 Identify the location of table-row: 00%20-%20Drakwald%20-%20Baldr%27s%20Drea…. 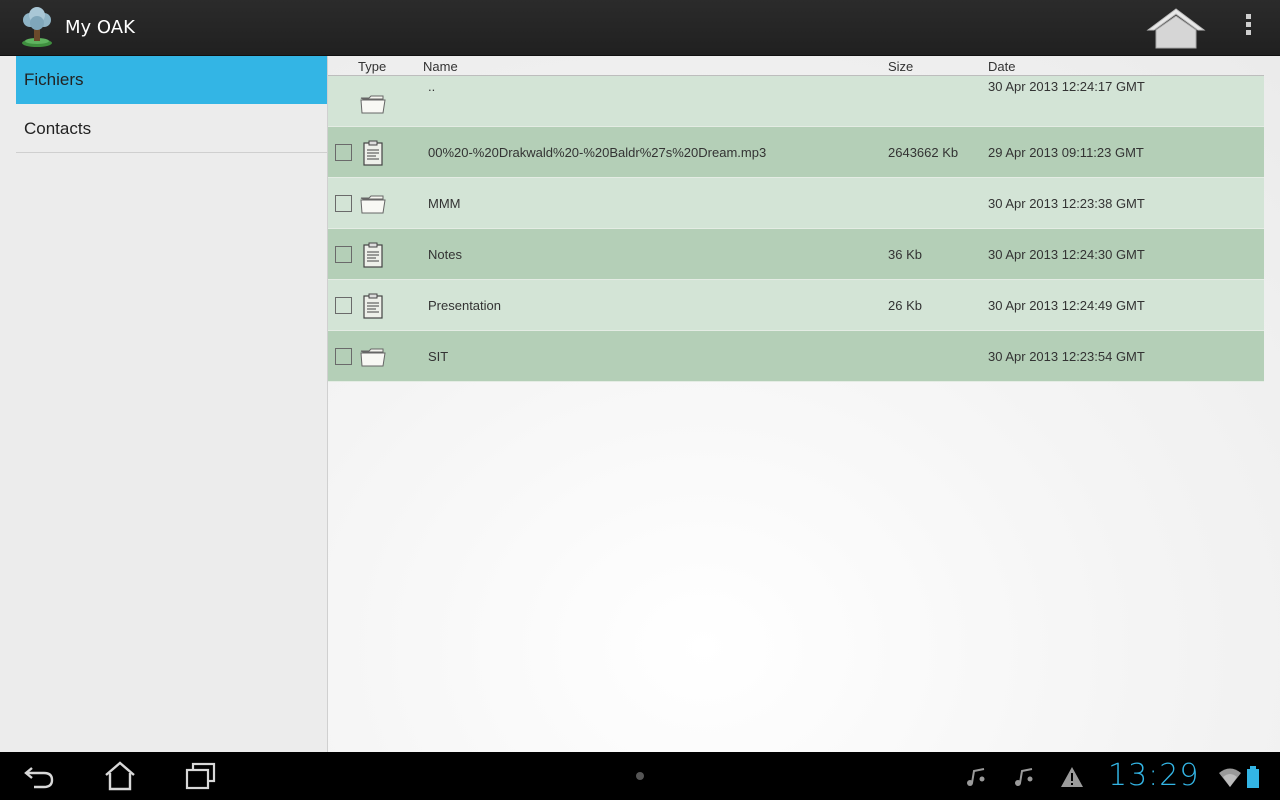
(796, 152).